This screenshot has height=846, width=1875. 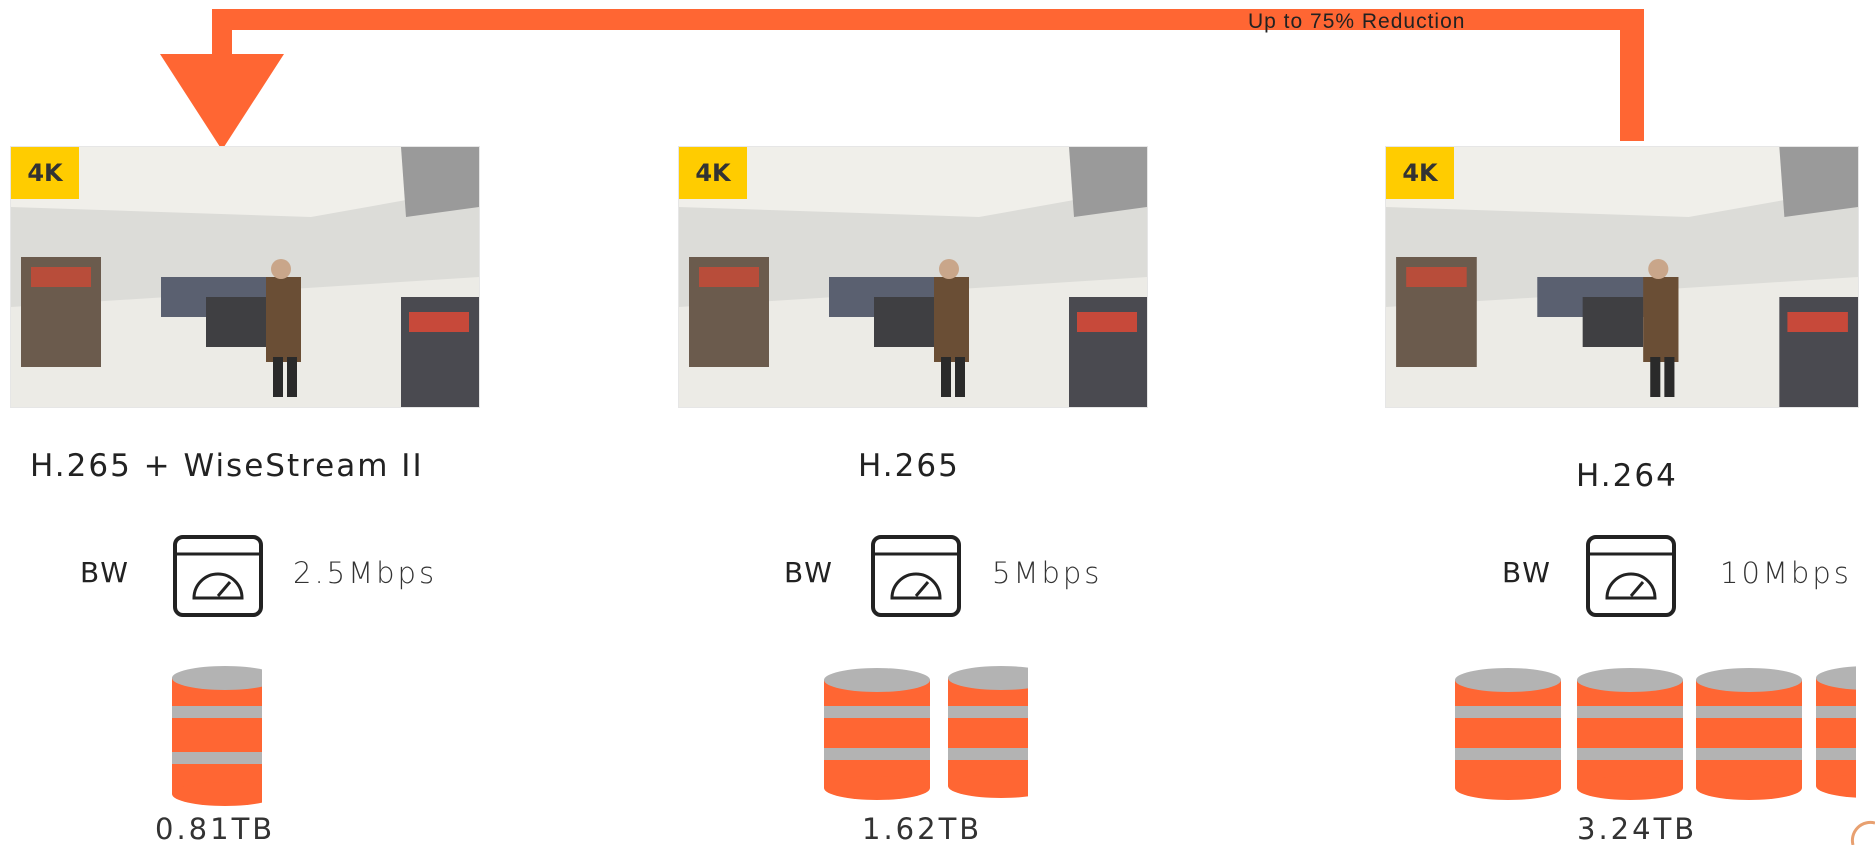 I want to click on bw-value: 2.5Mbps, so click(x=365, y=573).